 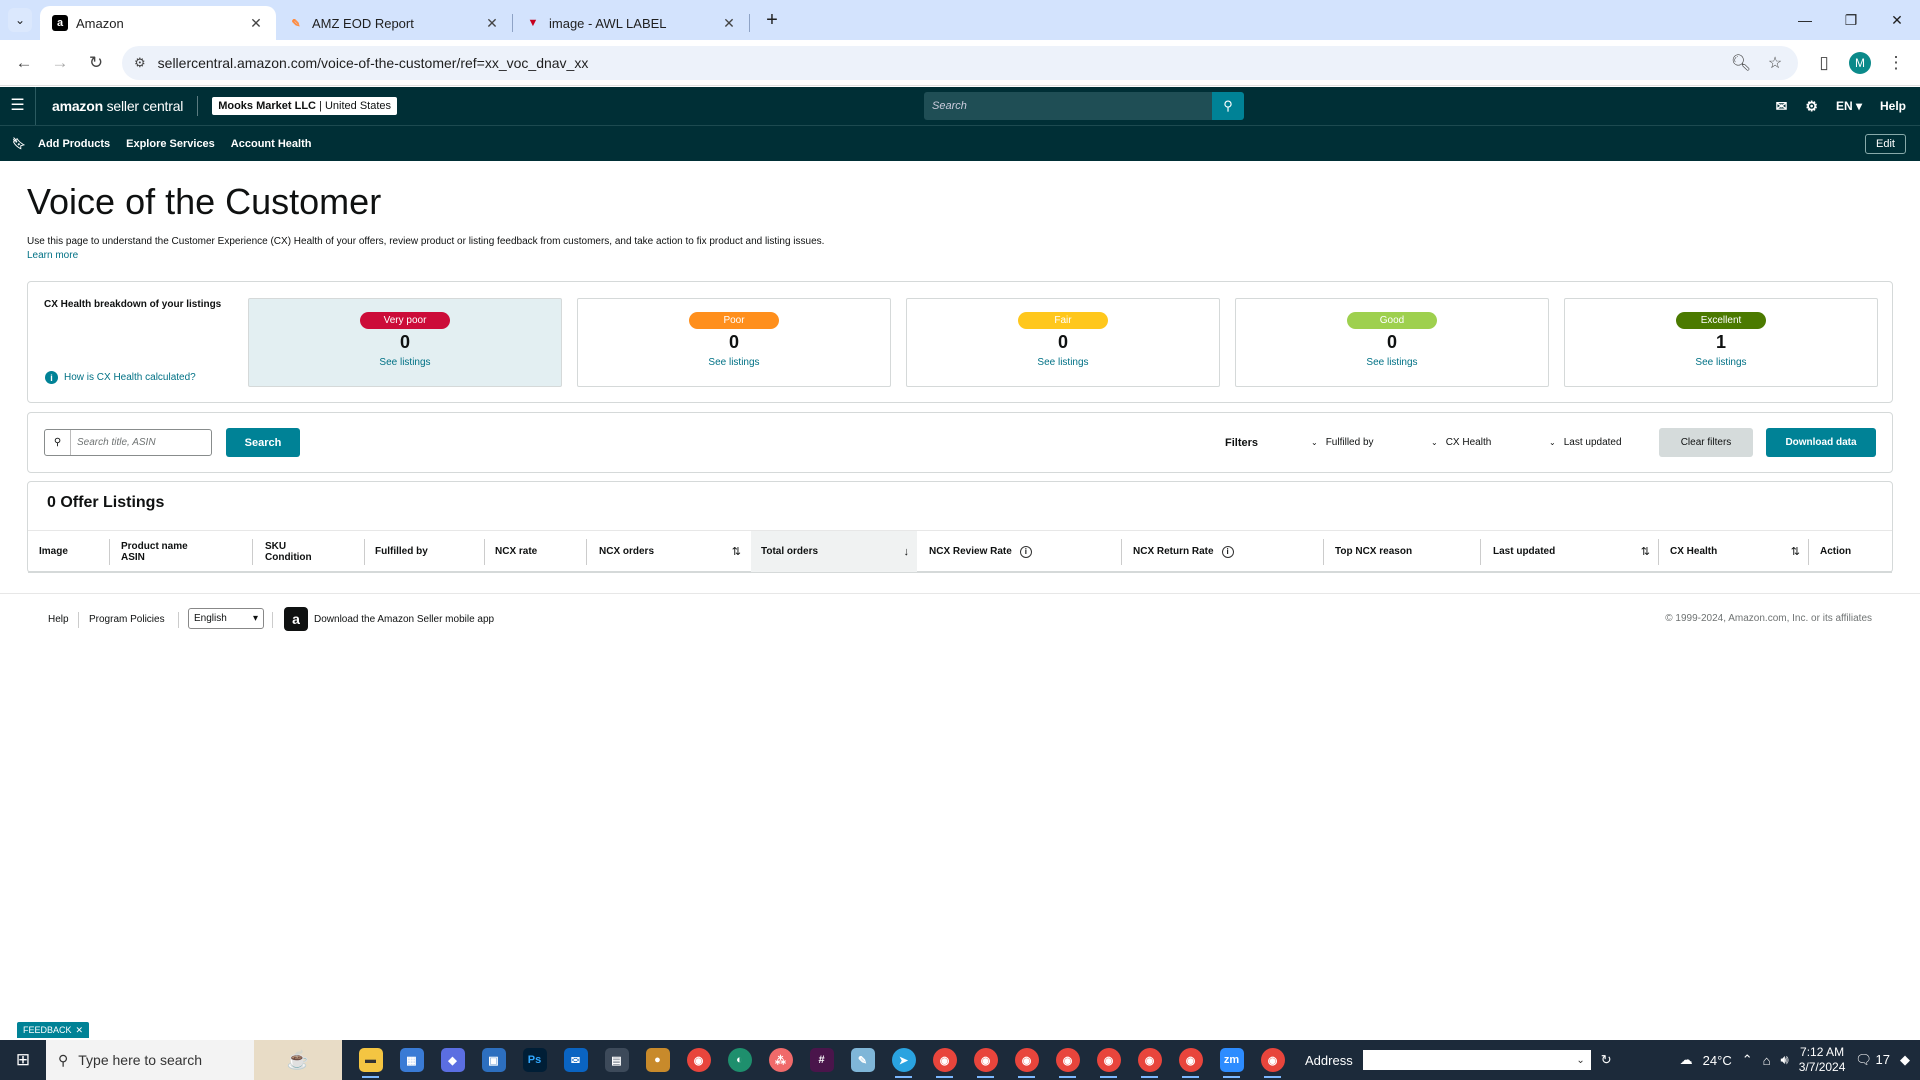 I want to click on weather-icon: ☁, so click(x=1686, y=1060).